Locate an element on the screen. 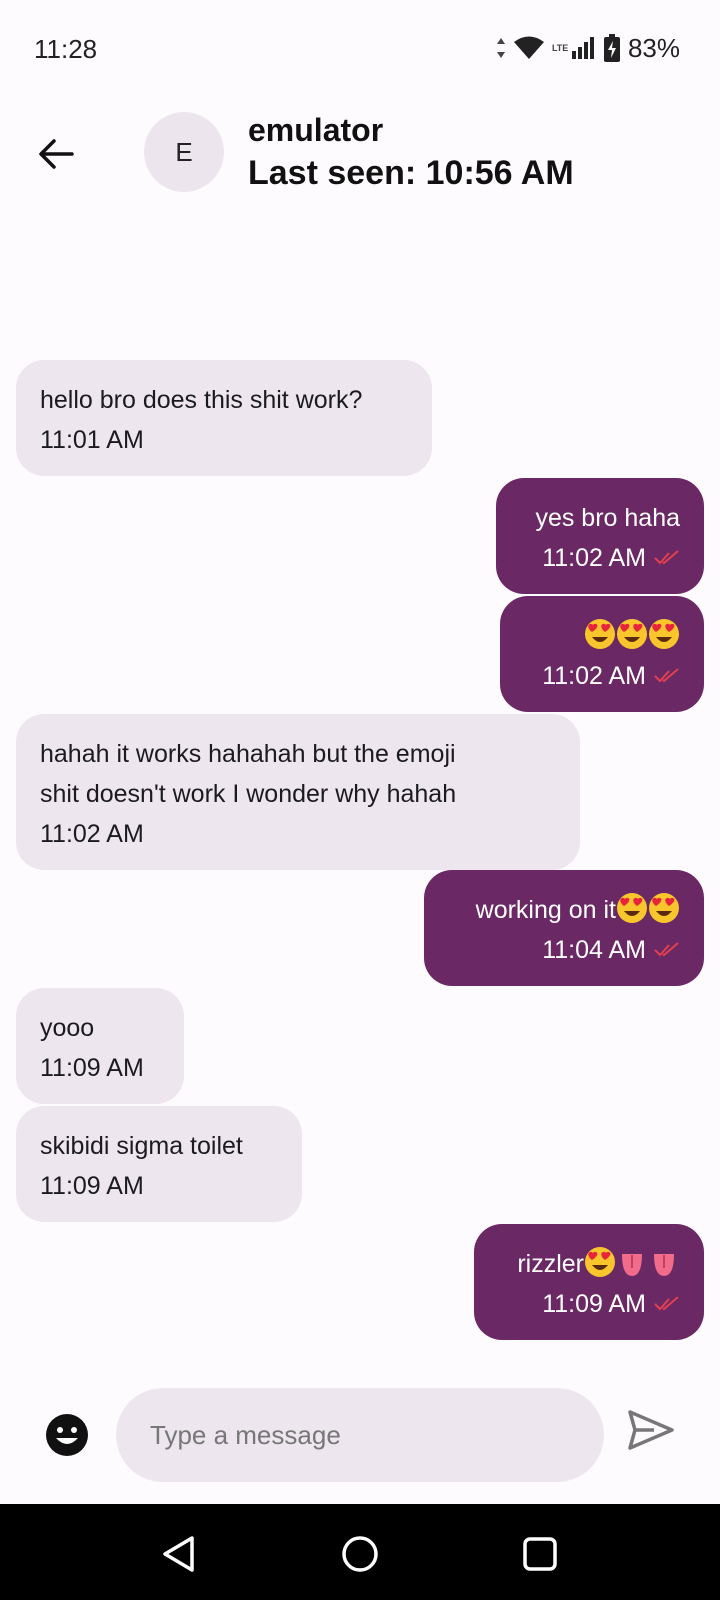  emoji-button is located at coordinates (67, 1435).